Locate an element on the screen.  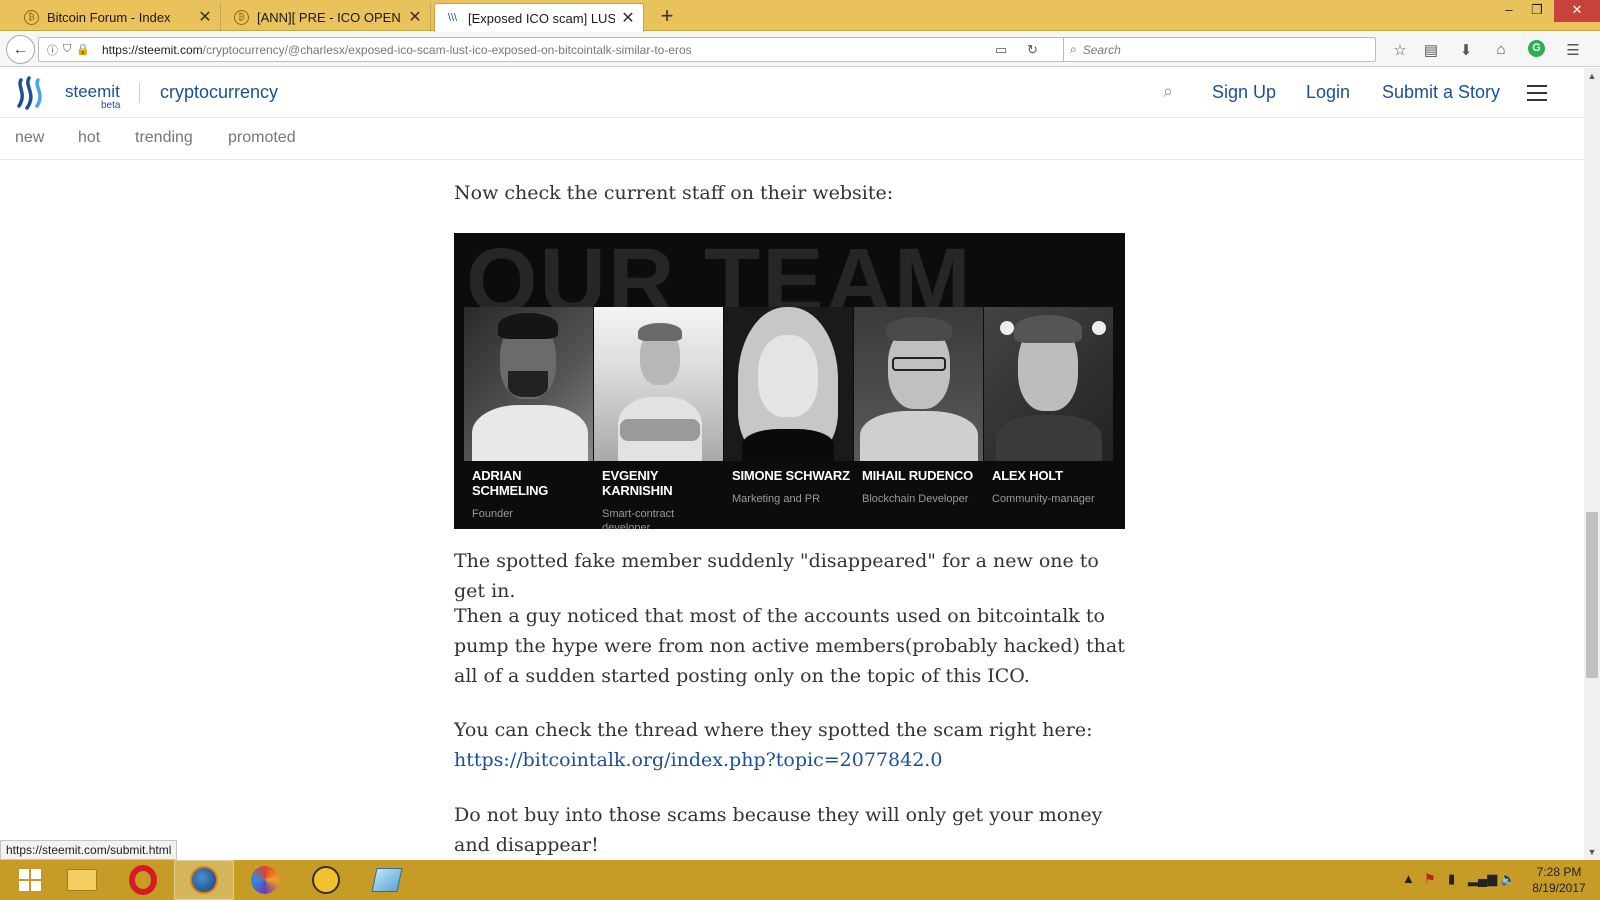
tab-new: new is located at coordinates (29, 138).